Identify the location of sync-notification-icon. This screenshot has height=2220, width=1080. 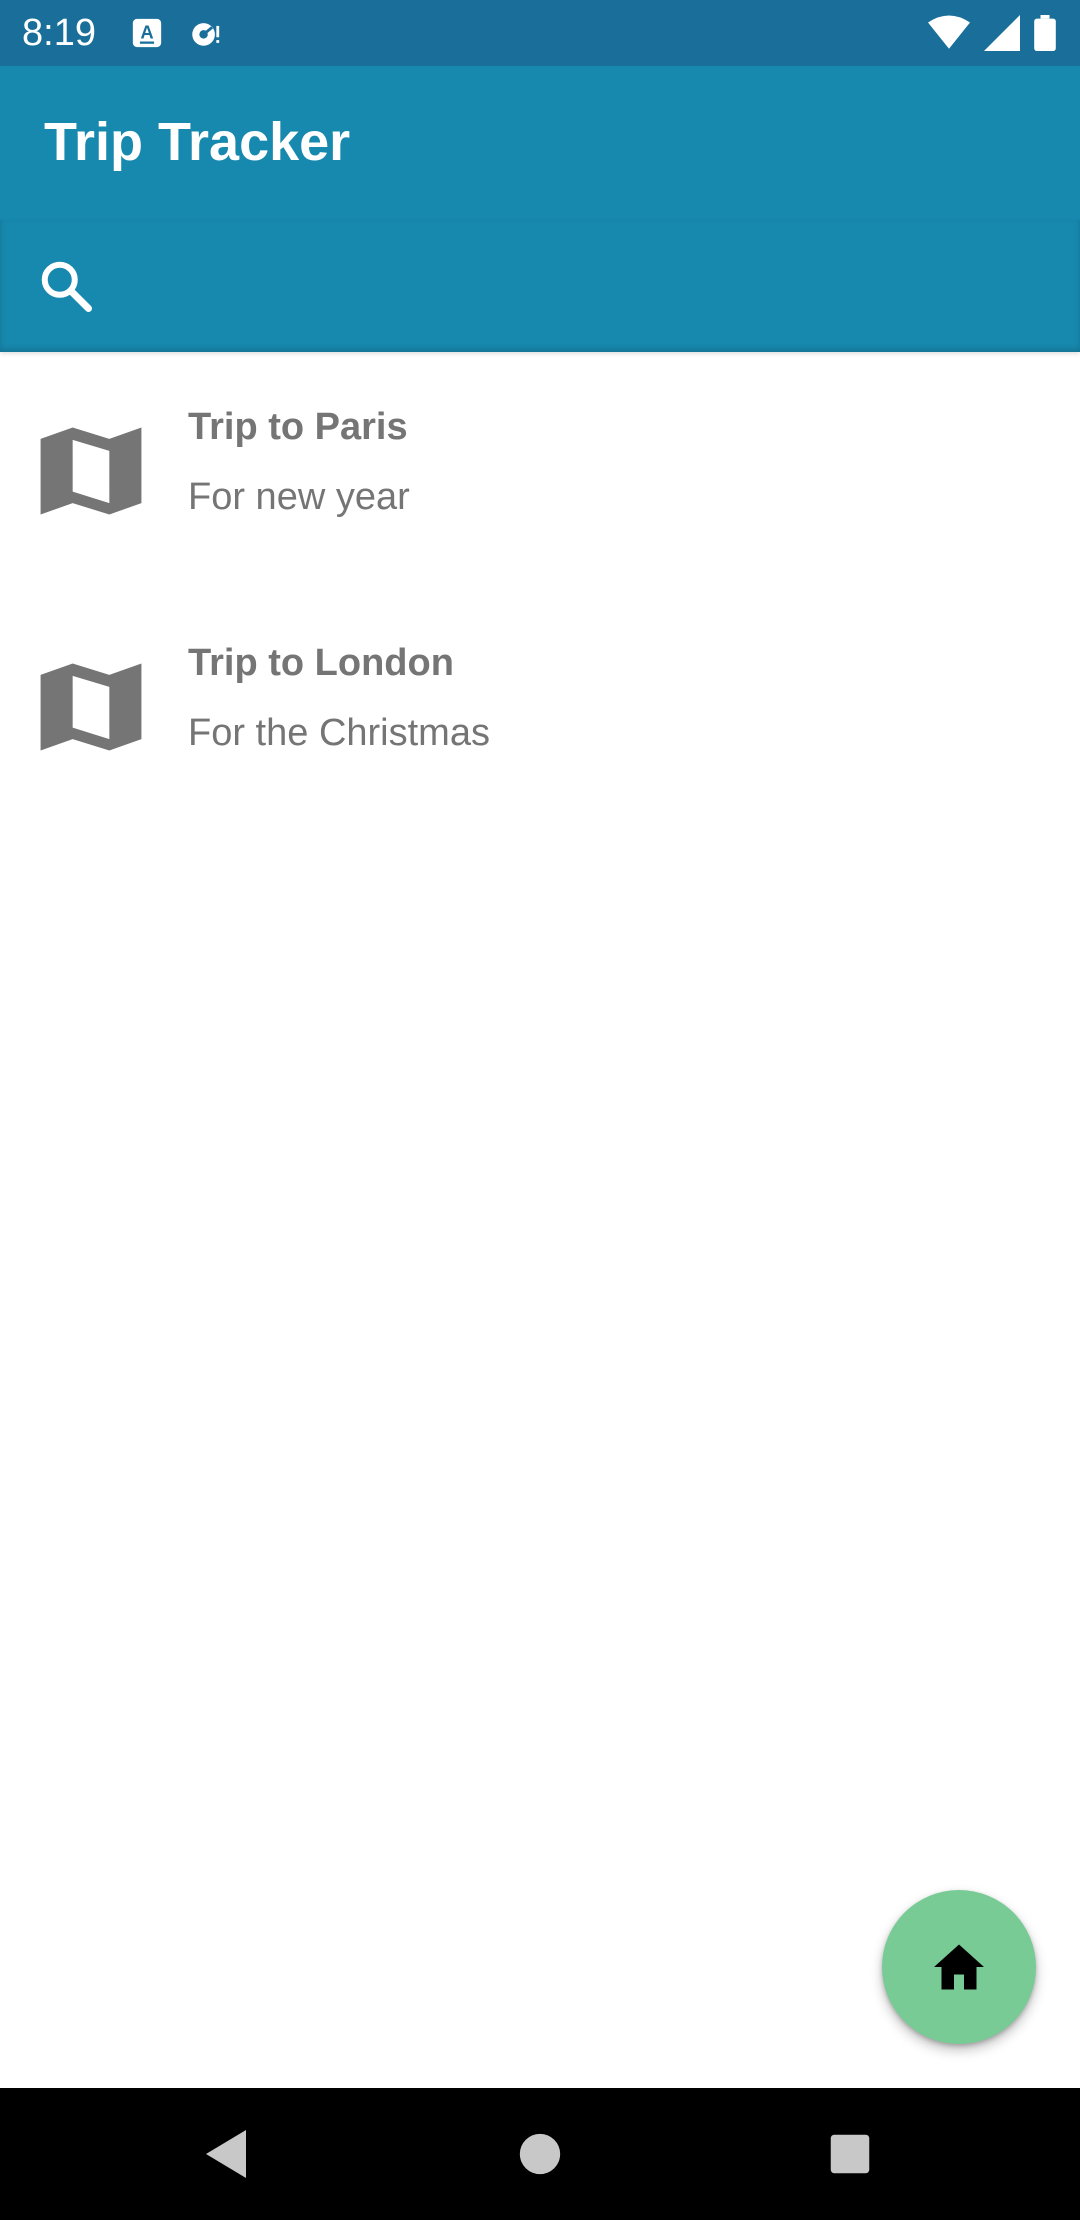
(206, 34).